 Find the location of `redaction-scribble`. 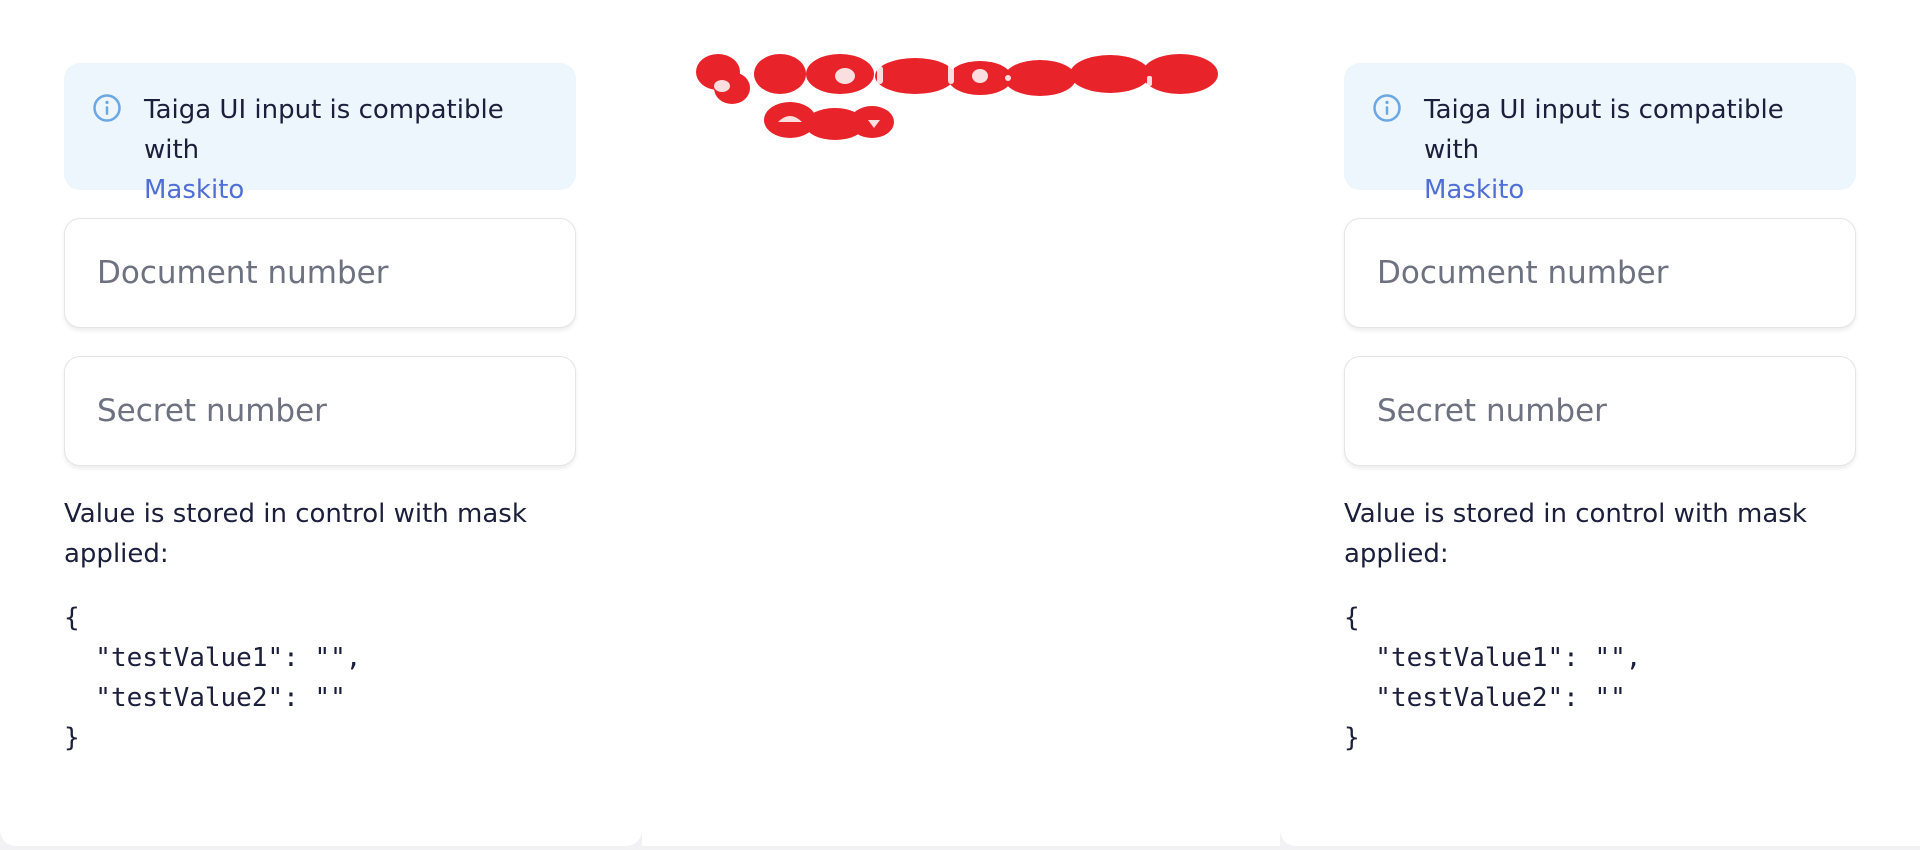

redaction-scribble is located at coordinates (957, 97).